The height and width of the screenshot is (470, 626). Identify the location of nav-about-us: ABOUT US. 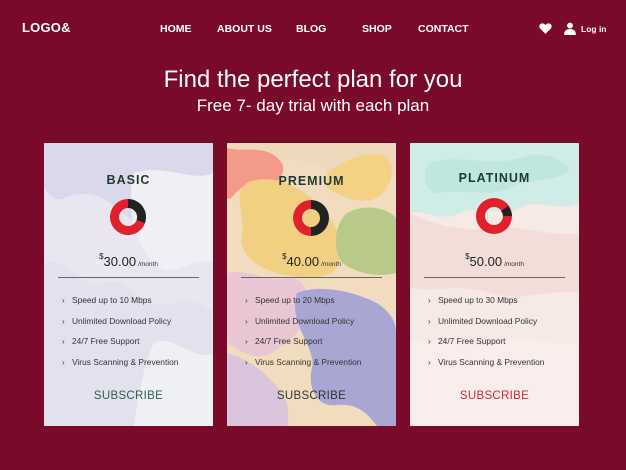
(244, 29).